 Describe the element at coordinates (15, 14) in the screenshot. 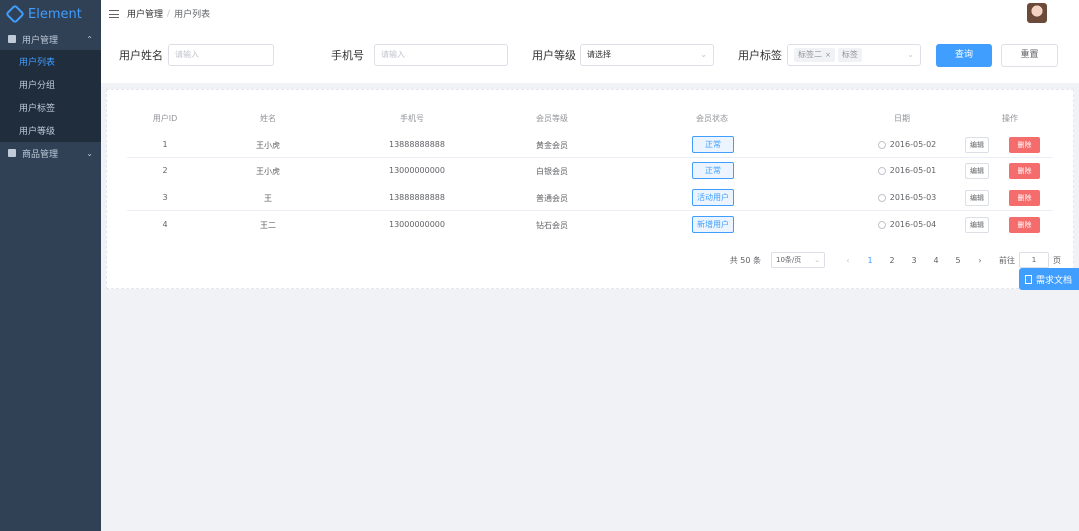

I see `element-logo-icon` at that location.